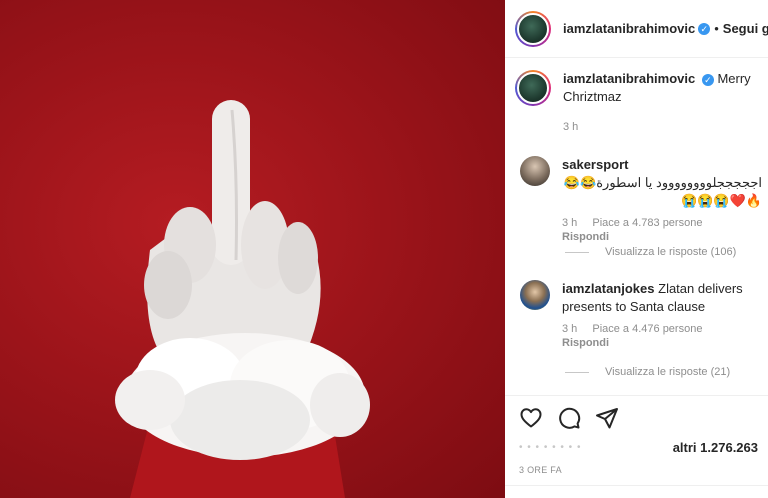 Image resolution: width=768 pixels, height=498 pixels. I want to click on view-replies-label: Visualizza le risposte (21), so click(668, 372).